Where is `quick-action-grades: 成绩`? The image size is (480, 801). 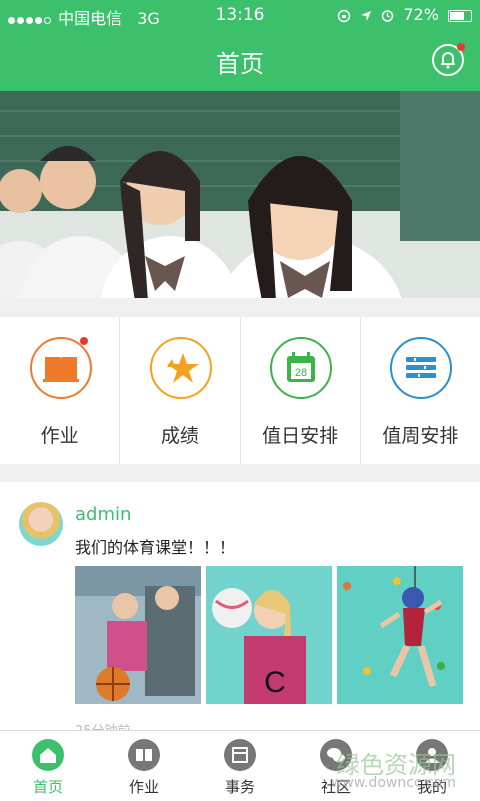
quick-action-grades: 成绩 is located at coordinates (180, 390).